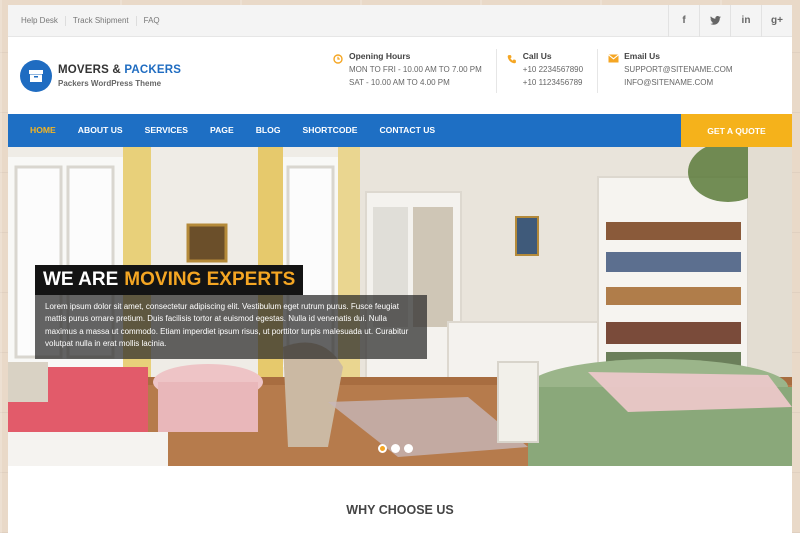 Image resolution: width=800 pixels, height=533 pixels. I want to click on nav-contact-us: CONTACT US, so click(407, 130).